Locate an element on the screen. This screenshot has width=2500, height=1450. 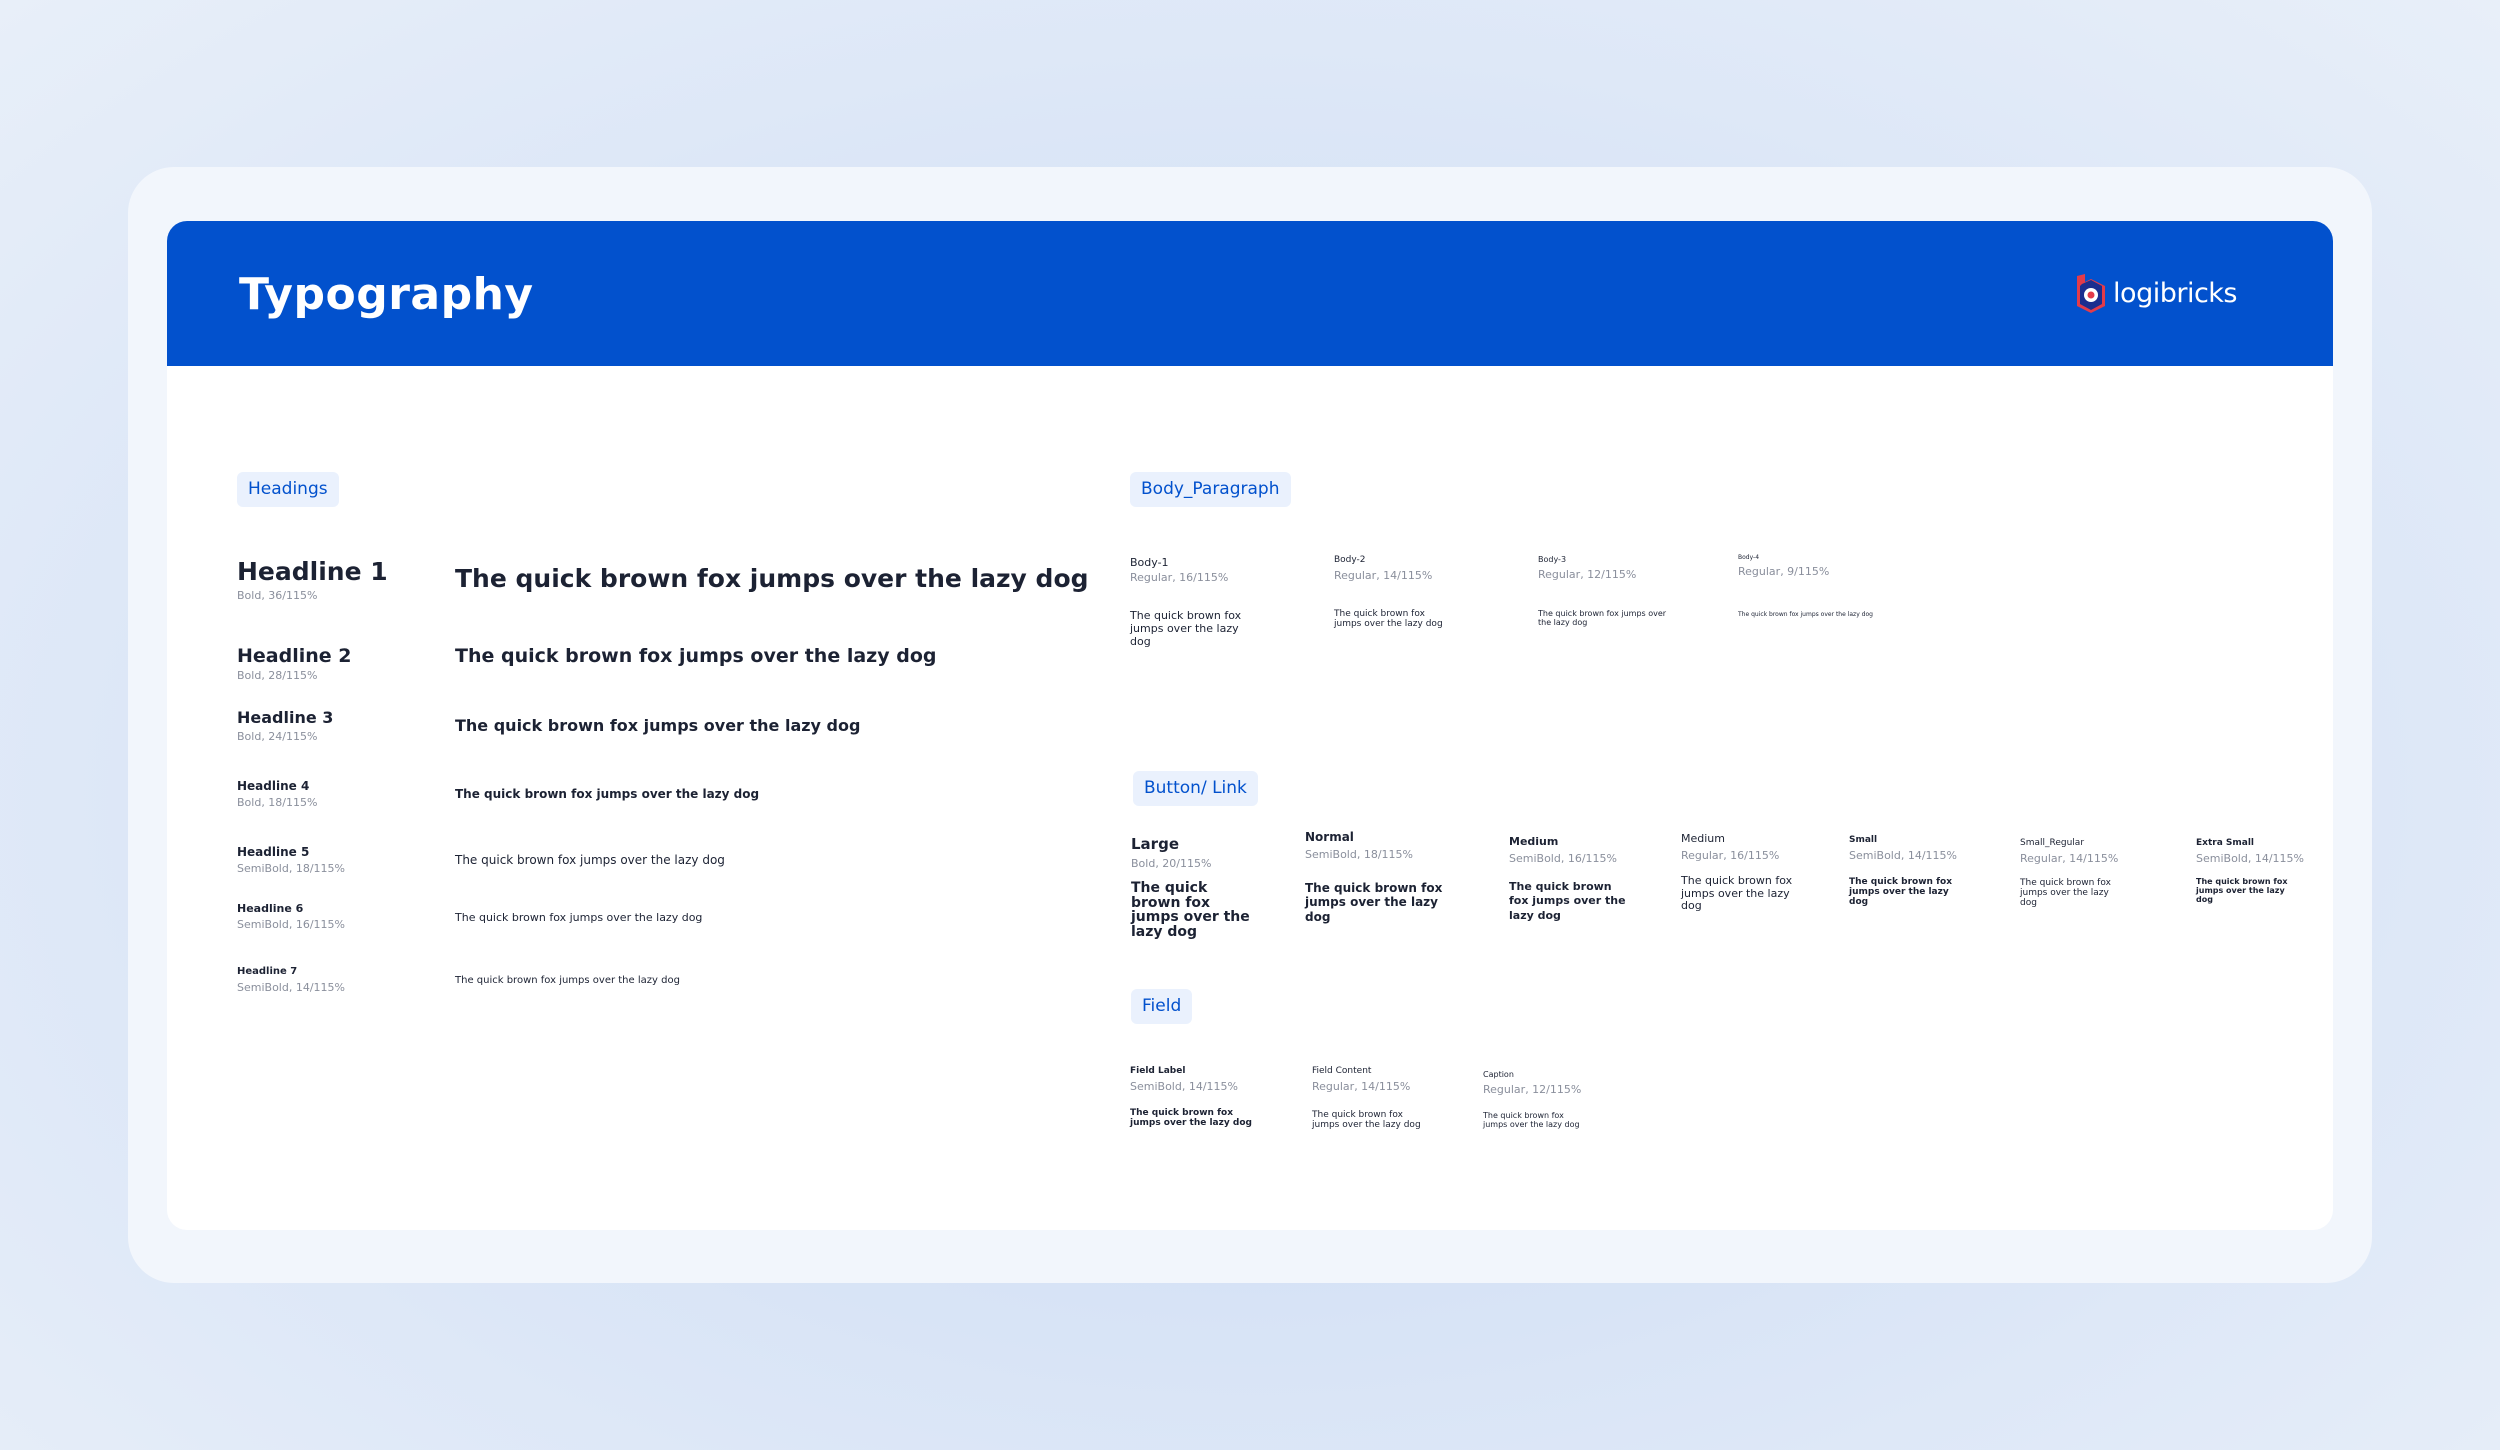
headline-3-spec: Bold, 24/115% is located at coordinates (277, 736).